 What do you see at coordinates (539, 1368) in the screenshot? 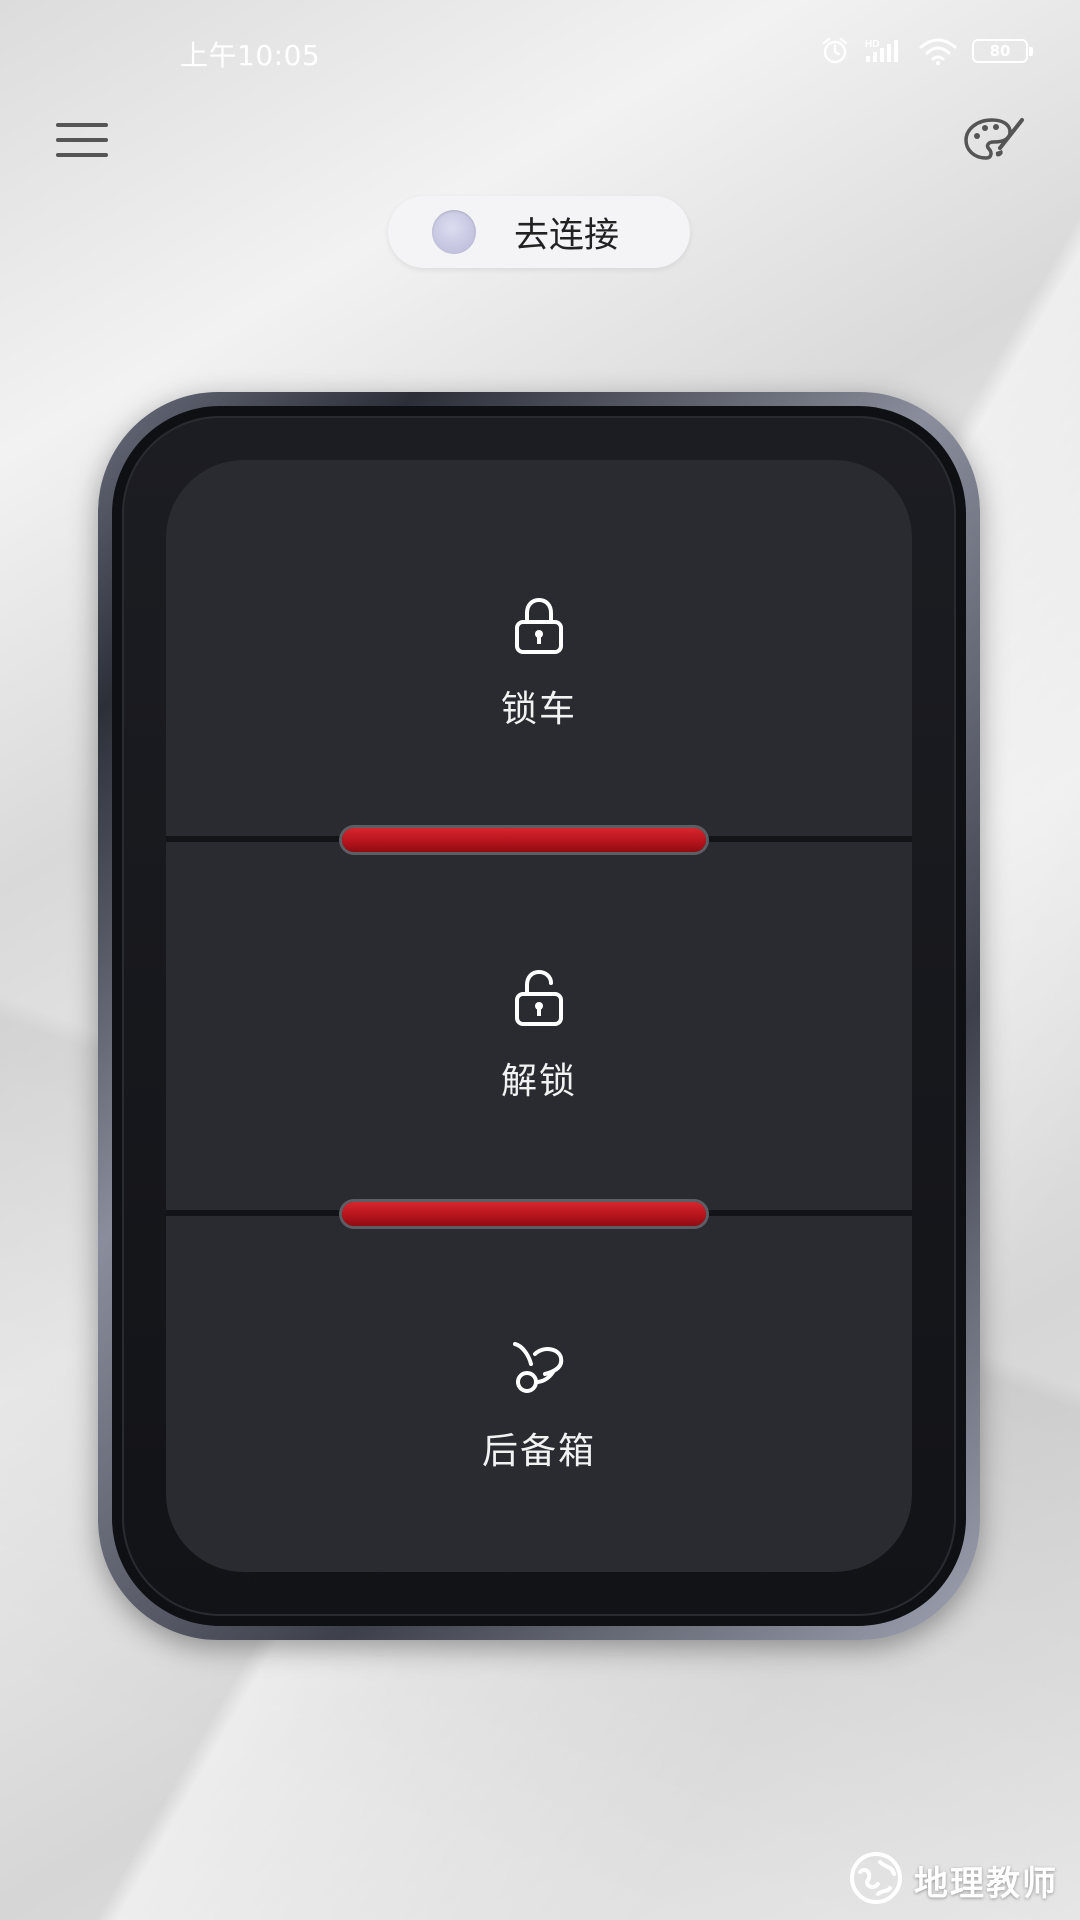
I see `trunk-icon` at bounding box center [539, 1368].